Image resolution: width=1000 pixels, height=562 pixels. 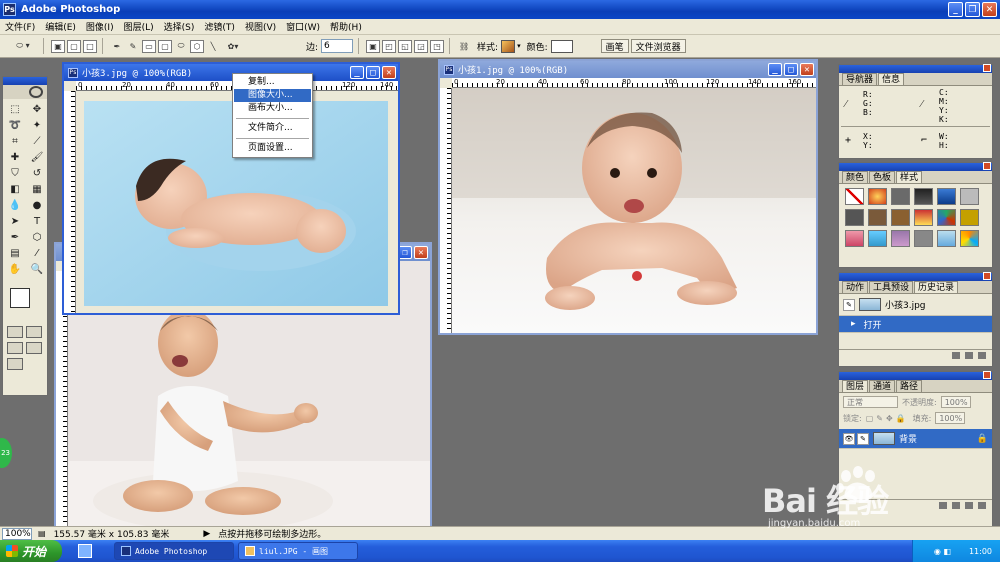 I want to click on minimize-button: _, so click(x=955, y=9).